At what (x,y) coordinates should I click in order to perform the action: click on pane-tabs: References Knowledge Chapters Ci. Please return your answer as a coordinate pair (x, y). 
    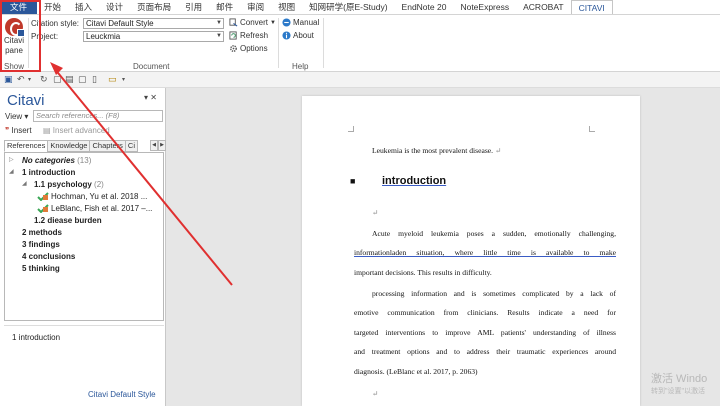
    Looking at the image, I should click on (71, 146).